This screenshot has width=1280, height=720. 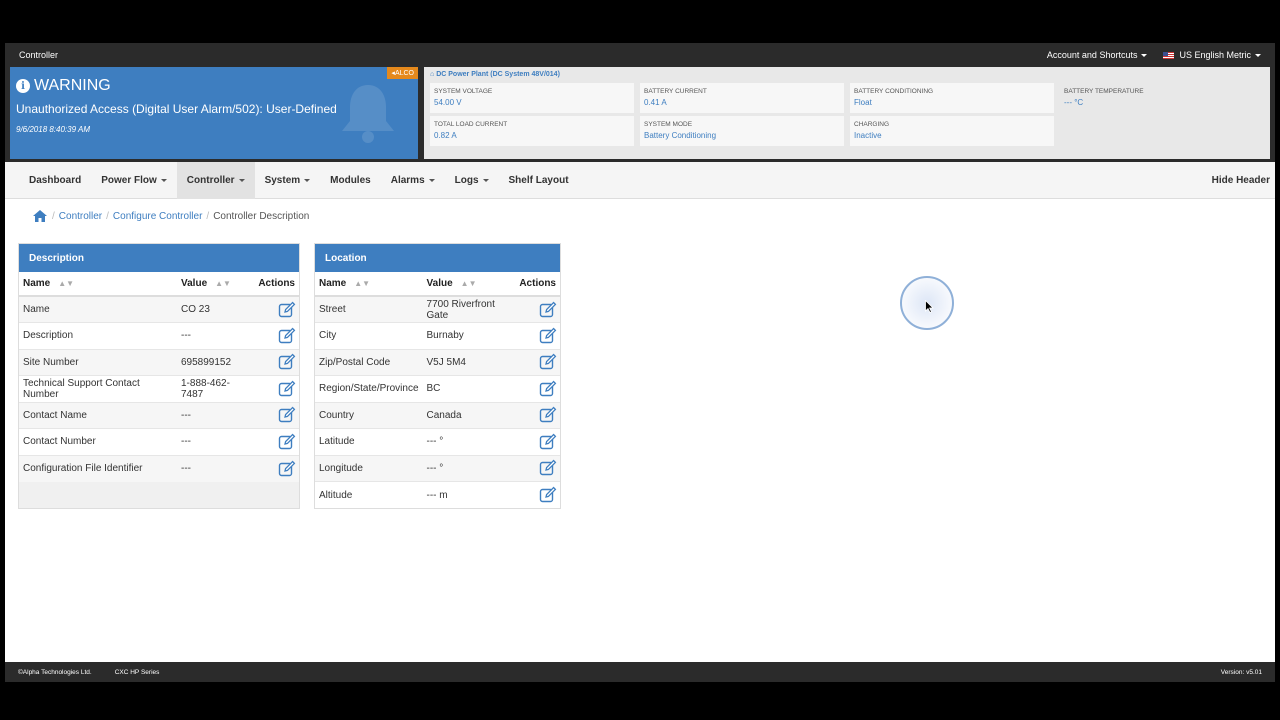 I want to click on nav-dashboard: Dashboard, so click(x=55, y=180).